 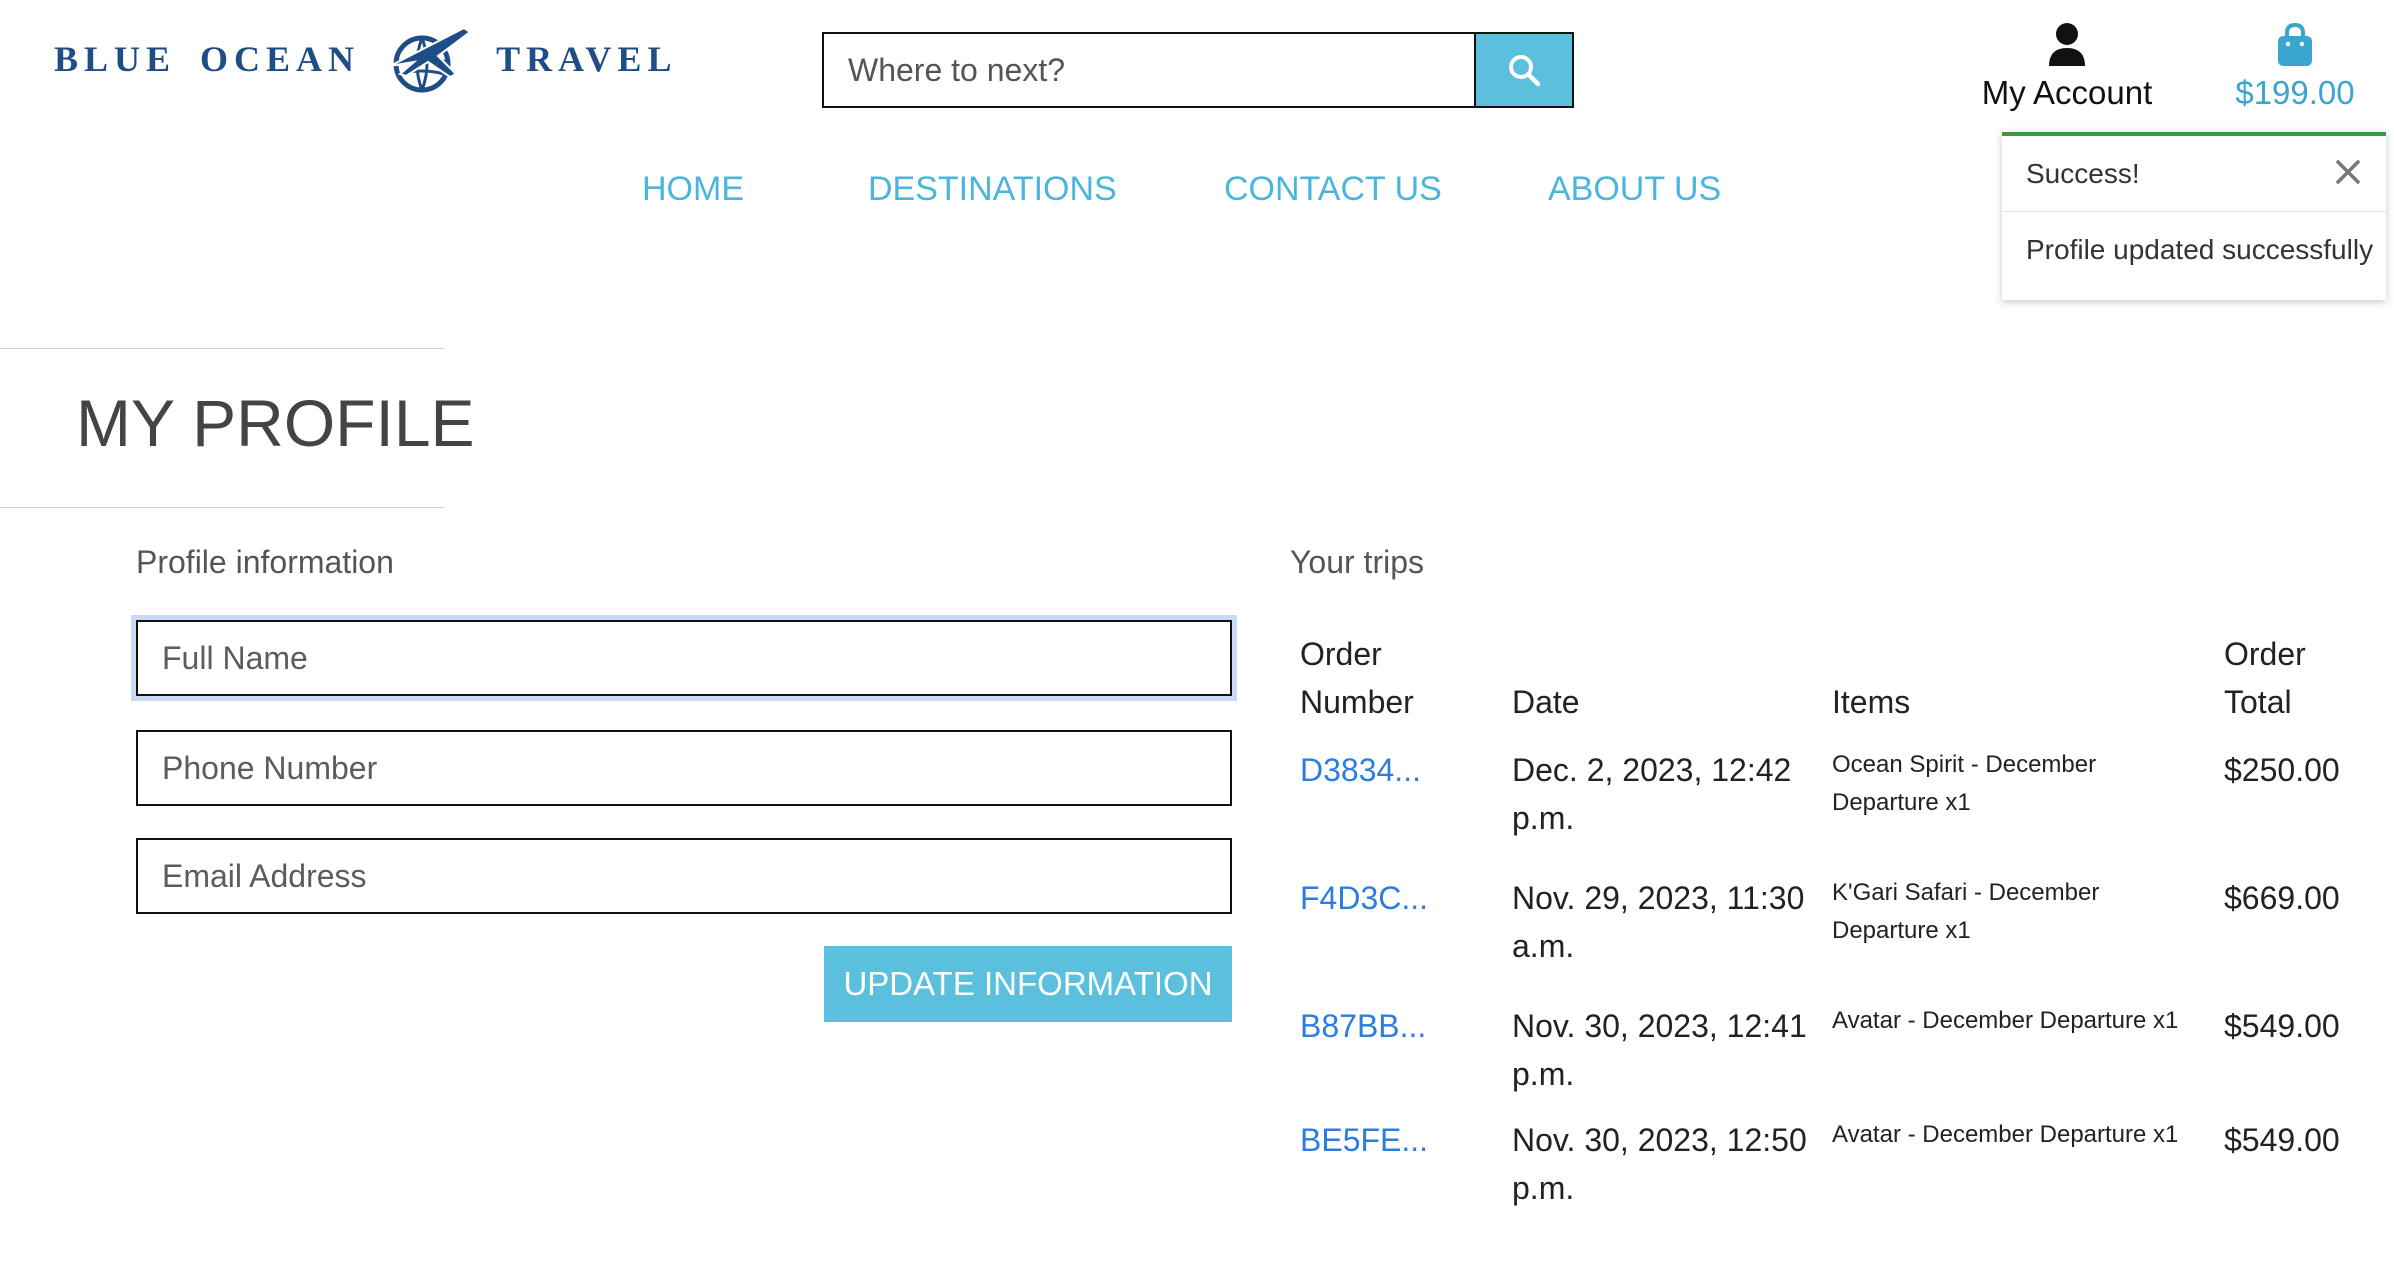 I want to click on order-date-line1: Nov. 30, 2023, 12:41, so click(x=1659, y=1026).